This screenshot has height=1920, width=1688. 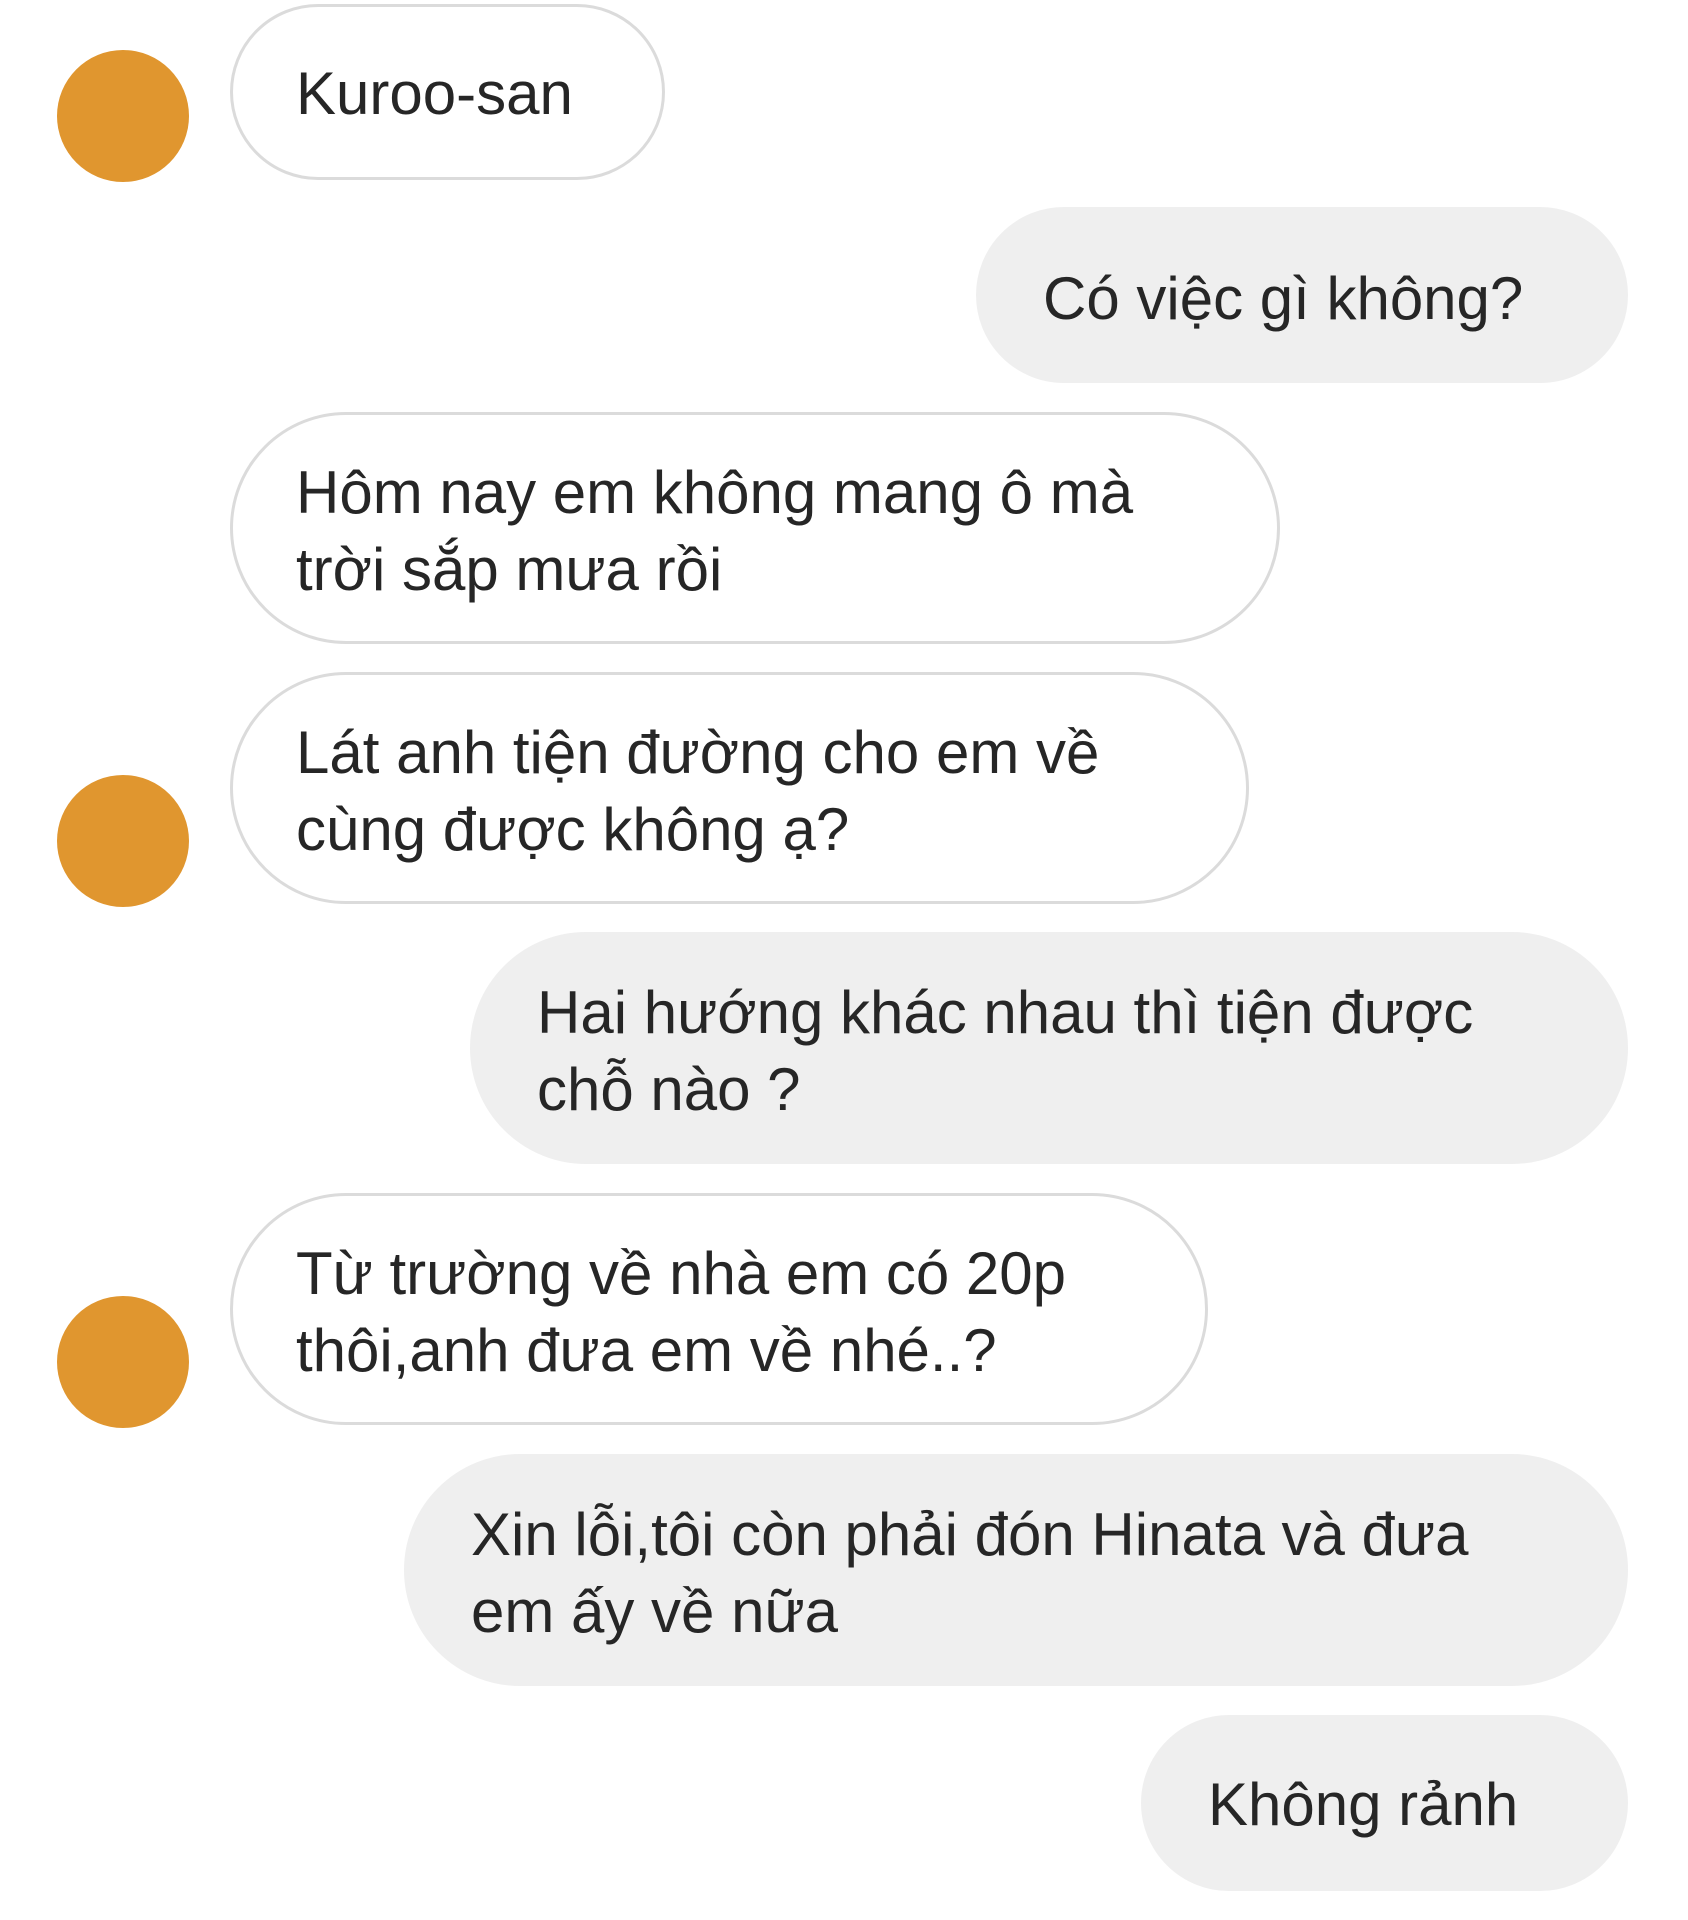 I want to click on message-text-line: Không rảnh, so click(x=1363, y=1804).